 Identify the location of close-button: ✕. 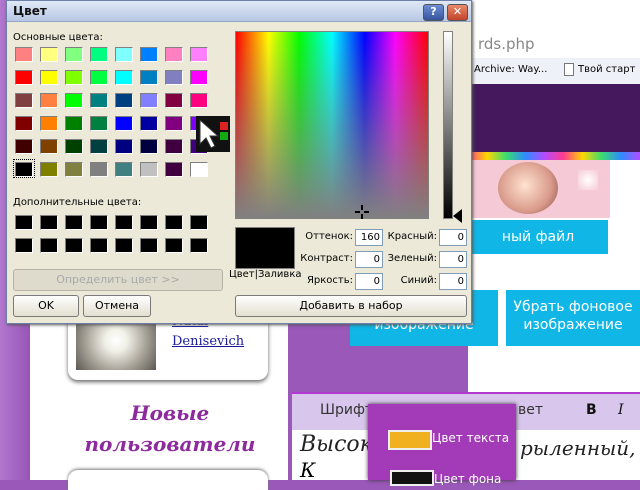
(457, 12).